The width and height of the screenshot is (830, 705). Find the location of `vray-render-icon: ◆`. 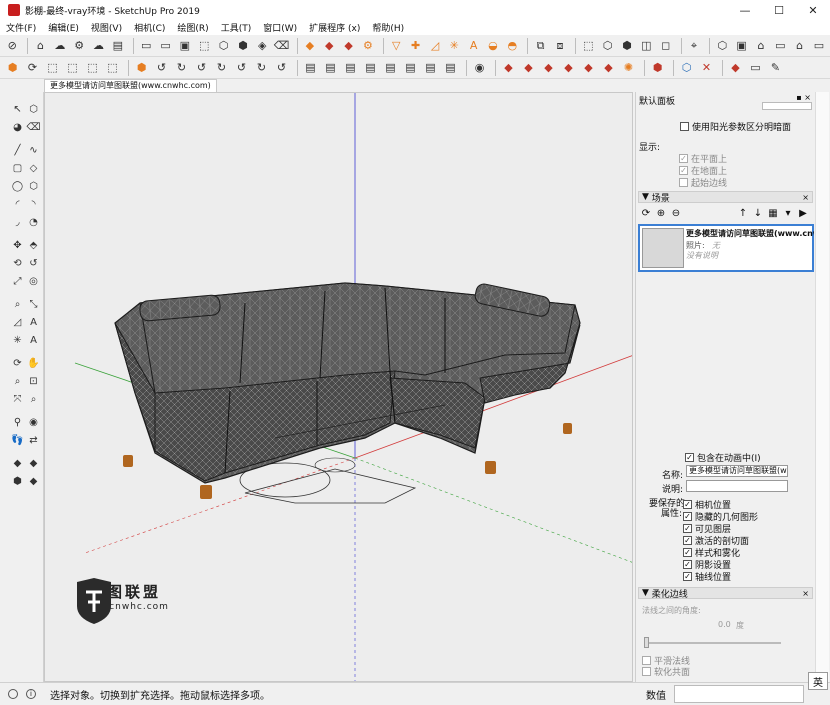

vray-render-icon: ◆ is located at coordinates (33, 481).